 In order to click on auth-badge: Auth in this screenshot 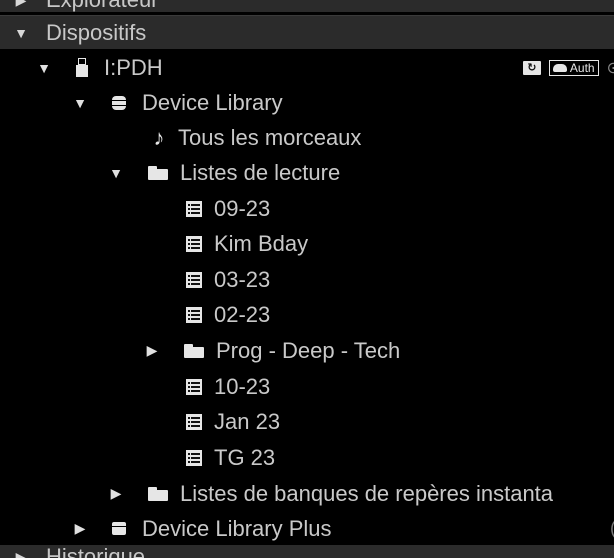, I will do `click(573, 67)`.